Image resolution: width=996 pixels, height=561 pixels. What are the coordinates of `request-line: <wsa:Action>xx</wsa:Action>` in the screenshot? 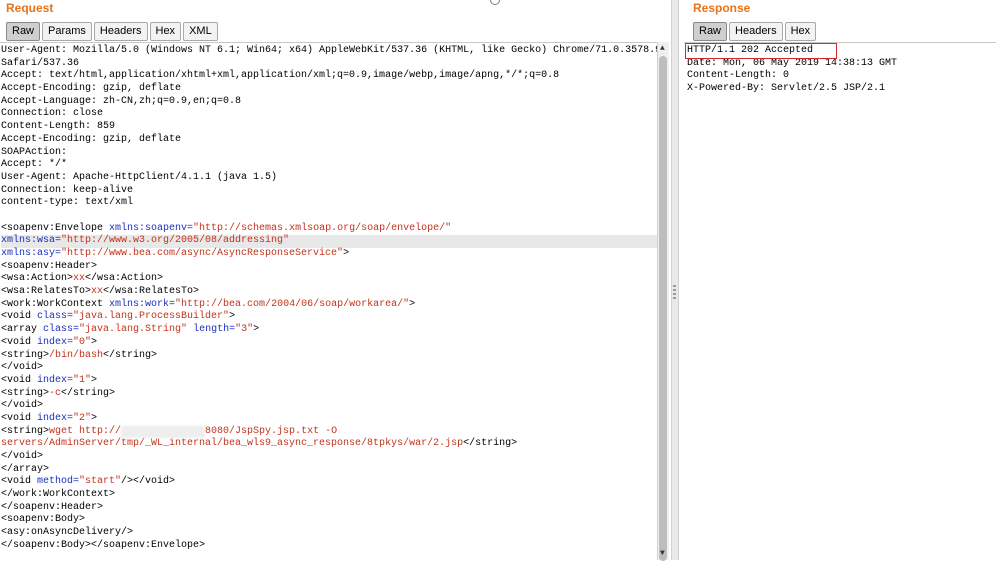 It's located at (329, 279).